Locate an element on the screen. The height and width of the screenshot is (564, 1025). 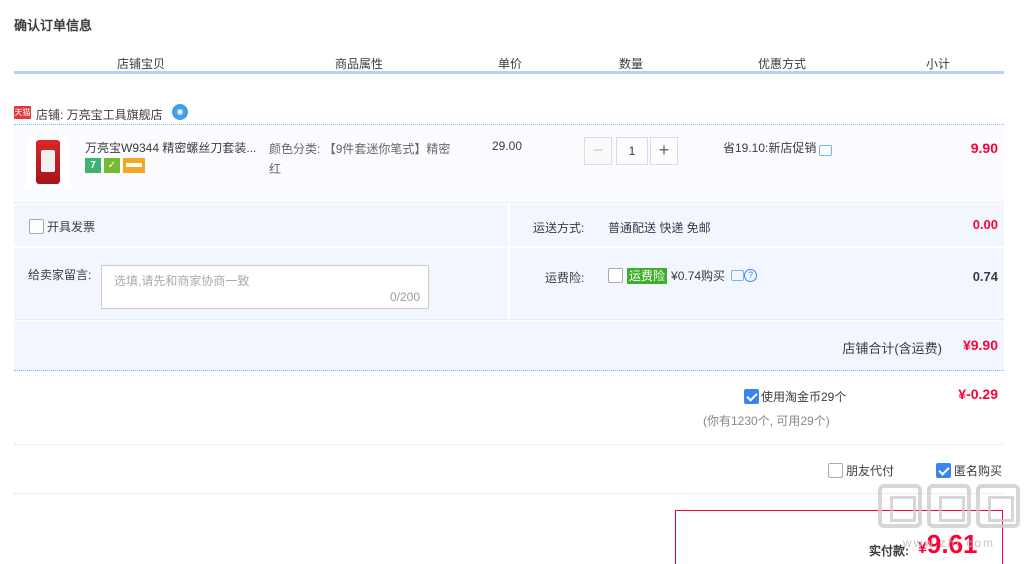
insurance-checkbox is located at coordinates (615, 275).